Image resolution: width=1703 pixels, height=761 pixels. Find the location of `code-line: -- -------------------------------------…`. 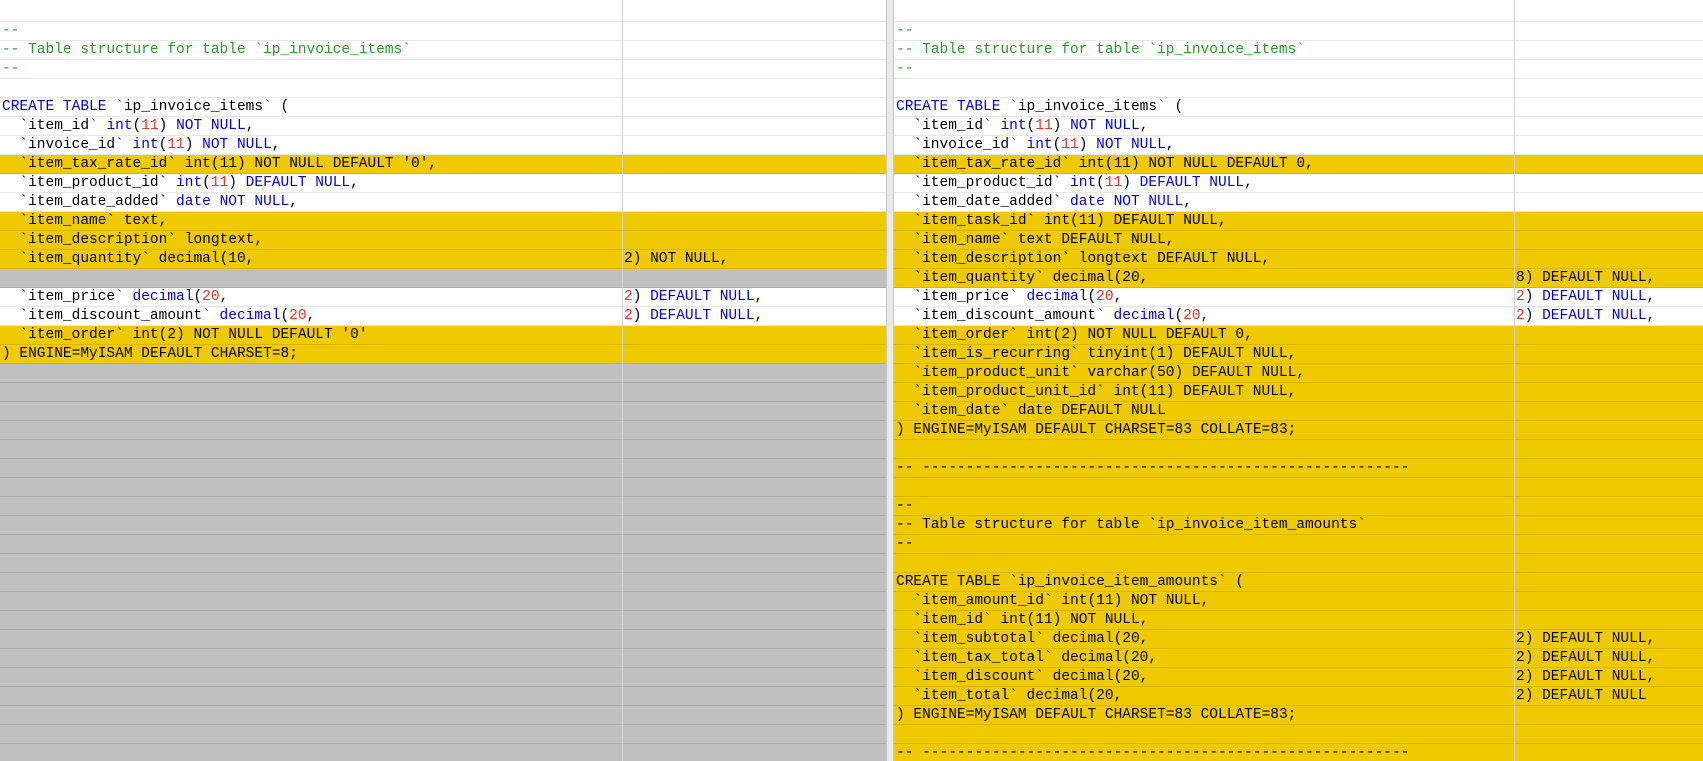

code-line: -- -------------------------------------… is located at coordinates (1298, 752).